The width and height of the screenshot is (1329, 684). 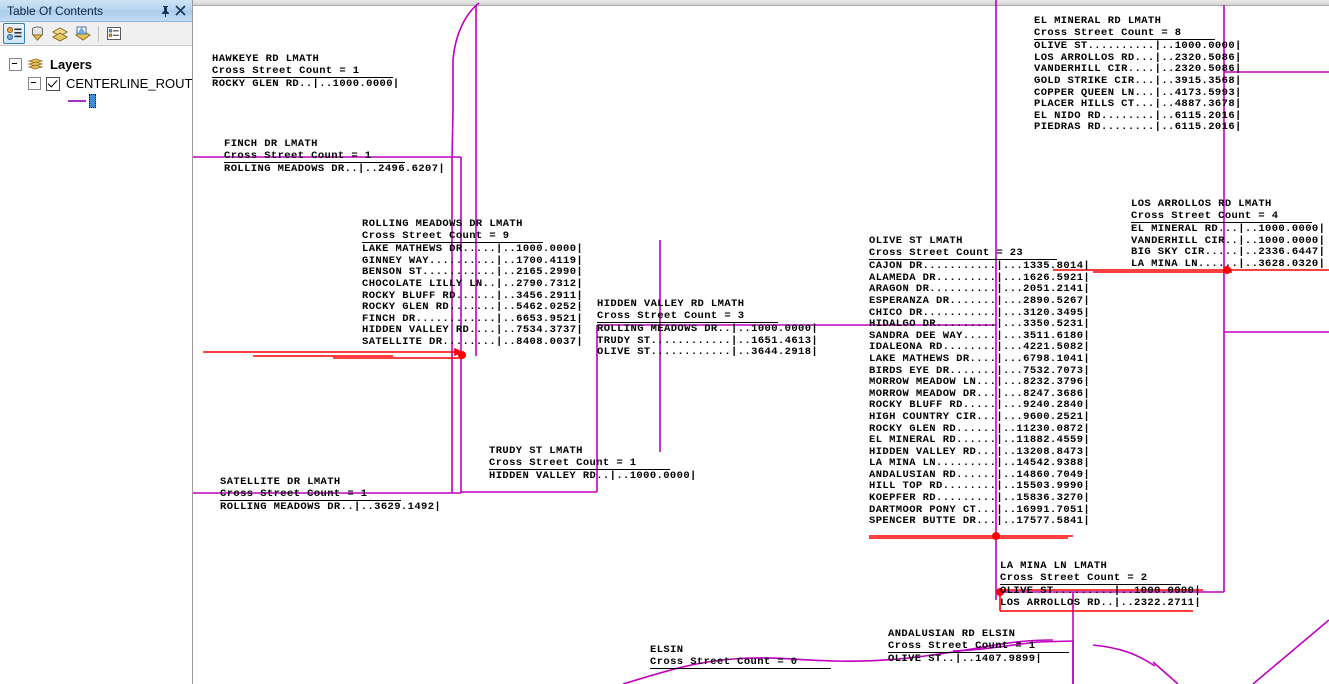 I want to click on callout-row: OLIVE ST..|..1407.9899|, so click(x=965, y=659).